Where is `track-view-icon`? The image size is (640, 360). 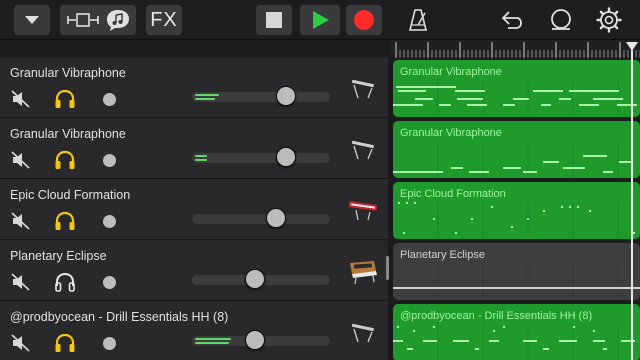
track-view-icon is located at coordinates (83, 20).